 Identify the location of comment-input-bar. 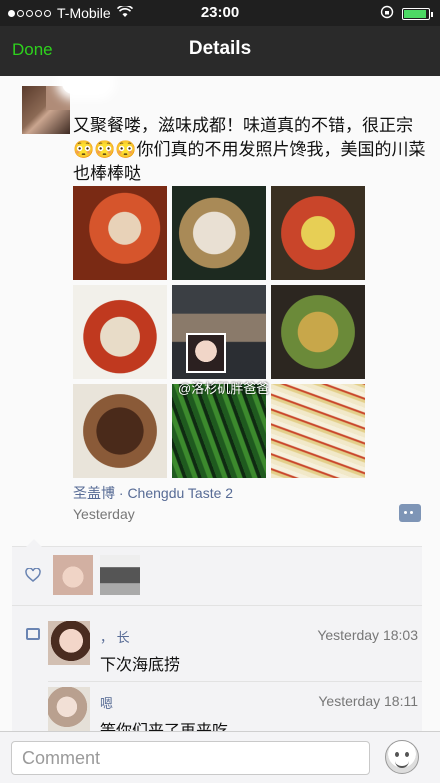
(220, 757).